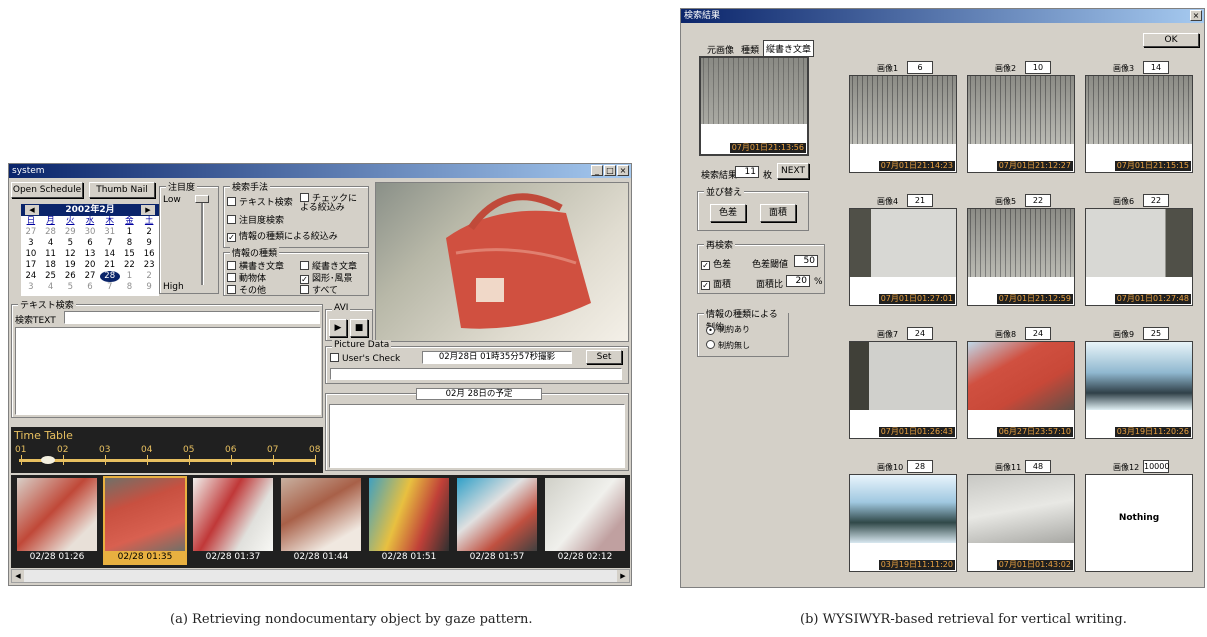 The image size is (1207, 637). What do you see at coordinates (321, 520) in the screenshot?
I see `thumbnail: 02/28 01:44` at bounding box center [321, 520].